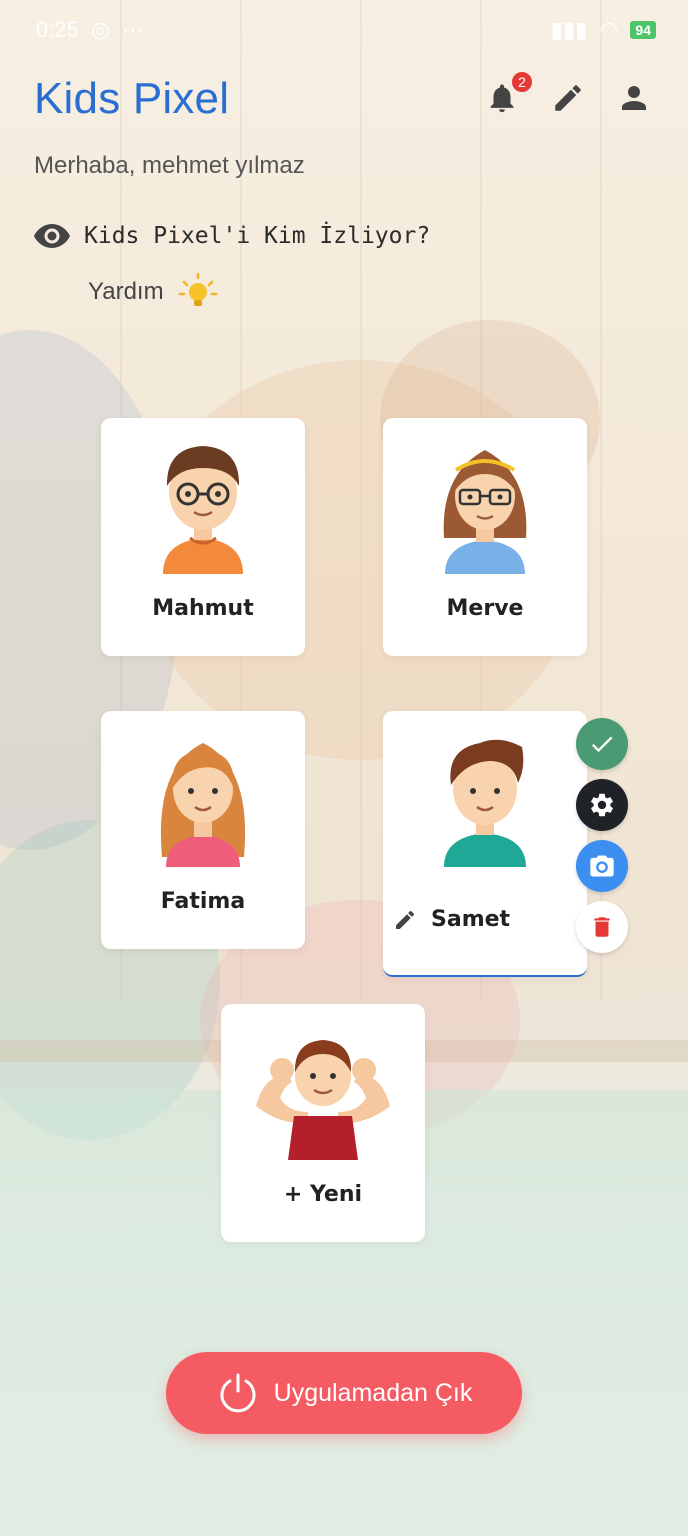 This screenshot has height=1536, width=688. I want to click on profile-name: Mahmut, so click(203, 608).